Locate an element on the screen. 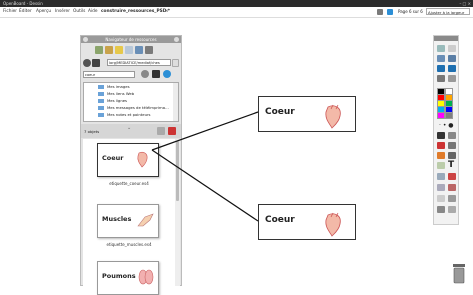 The height and width of the screenshot is (295, 473). color-swatch-magenta is located at coordinates (441, 115).